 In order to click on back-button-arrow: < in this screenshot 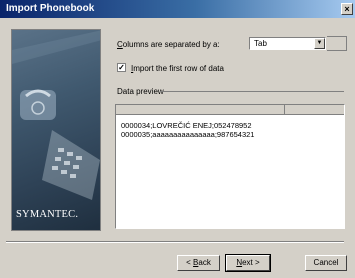, I will do `click(190, 262)`.